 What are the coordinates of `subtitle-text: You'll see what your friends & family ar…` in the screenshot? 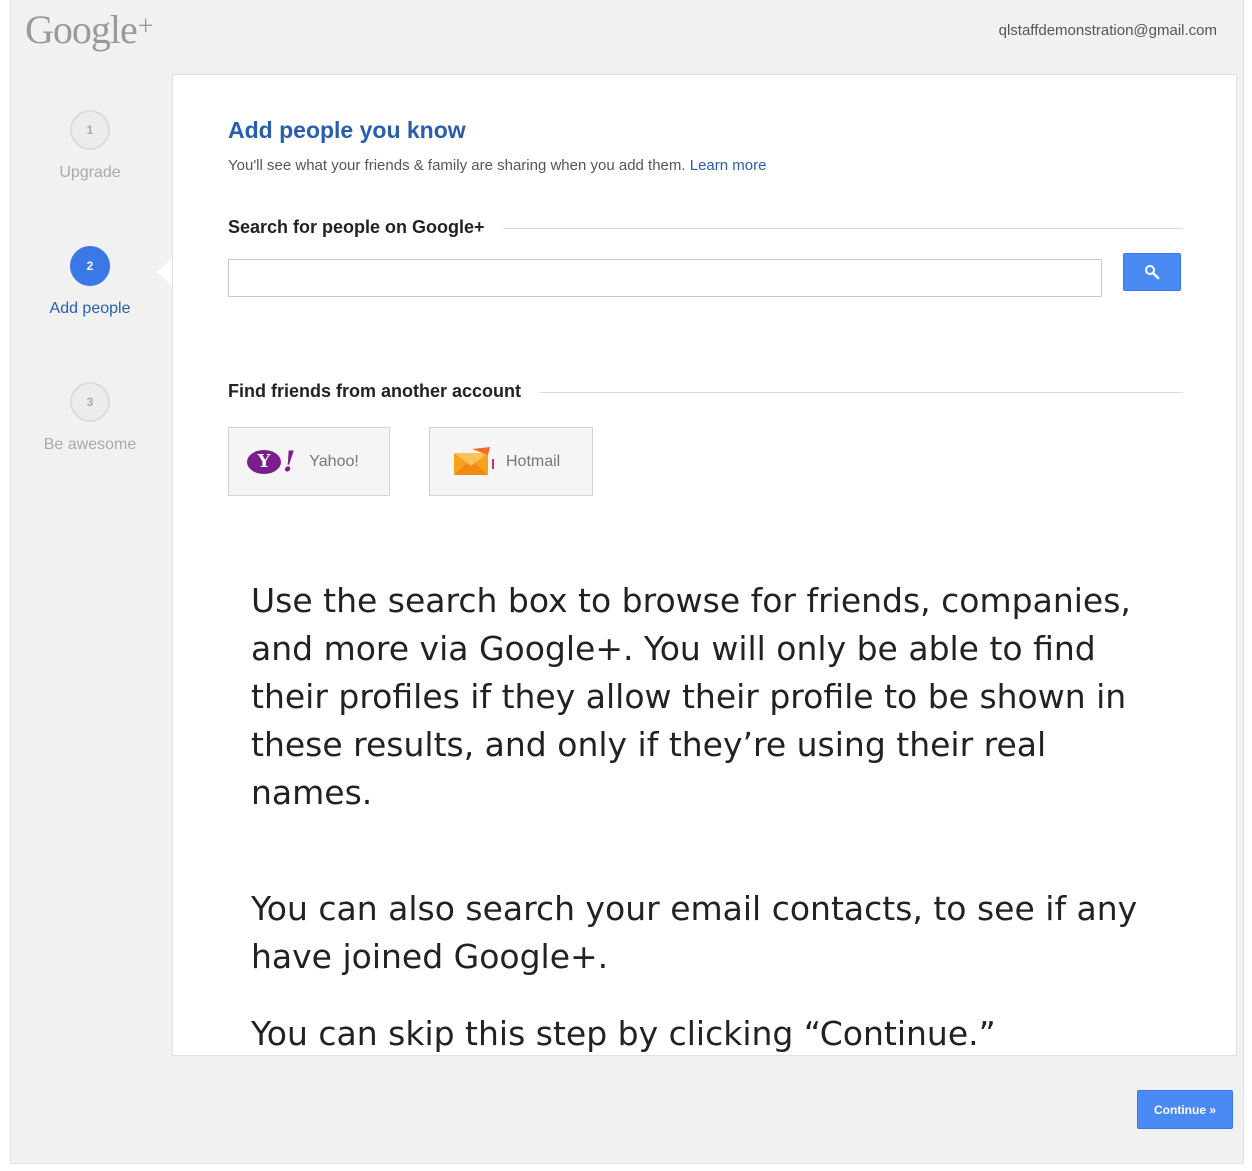 It's located at (457, 165).